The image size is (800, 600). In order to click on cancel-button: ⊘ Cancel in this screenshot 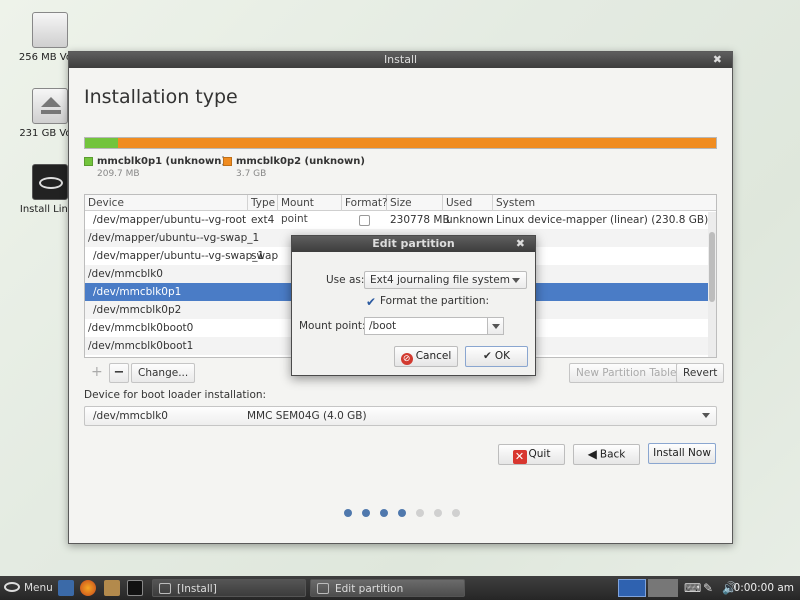, I will do `click(426, 356)`.